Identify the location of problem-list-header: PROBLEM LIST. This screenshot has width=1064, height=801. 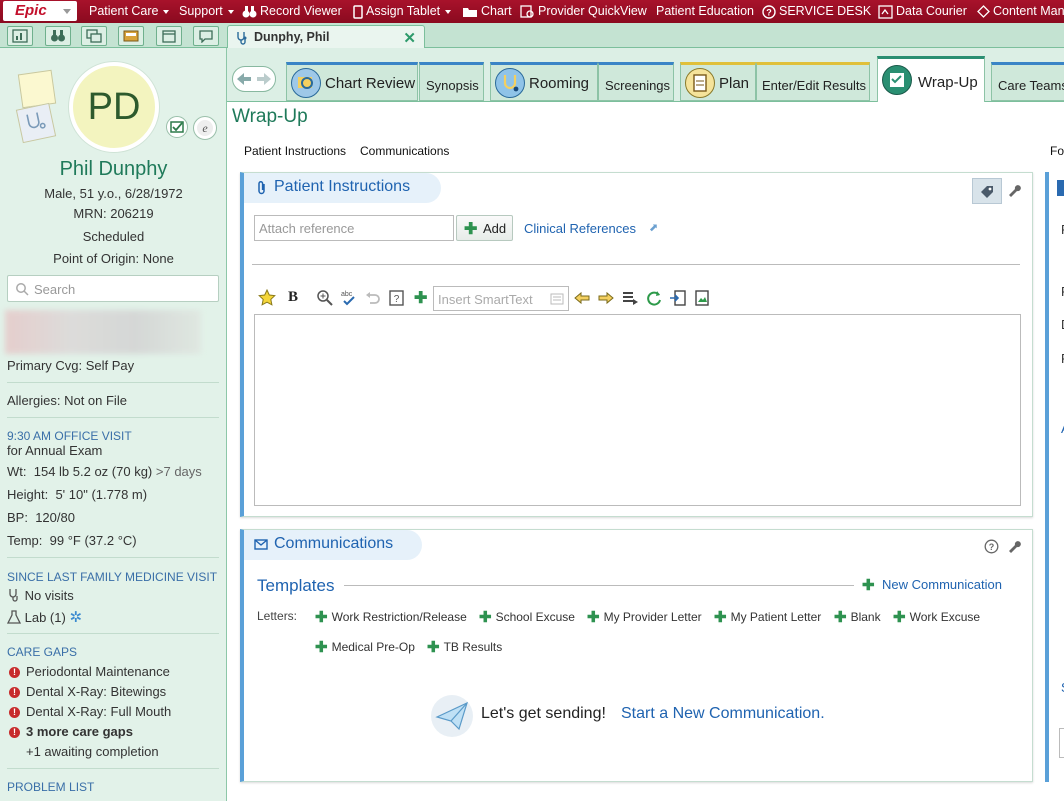
(50, 787).